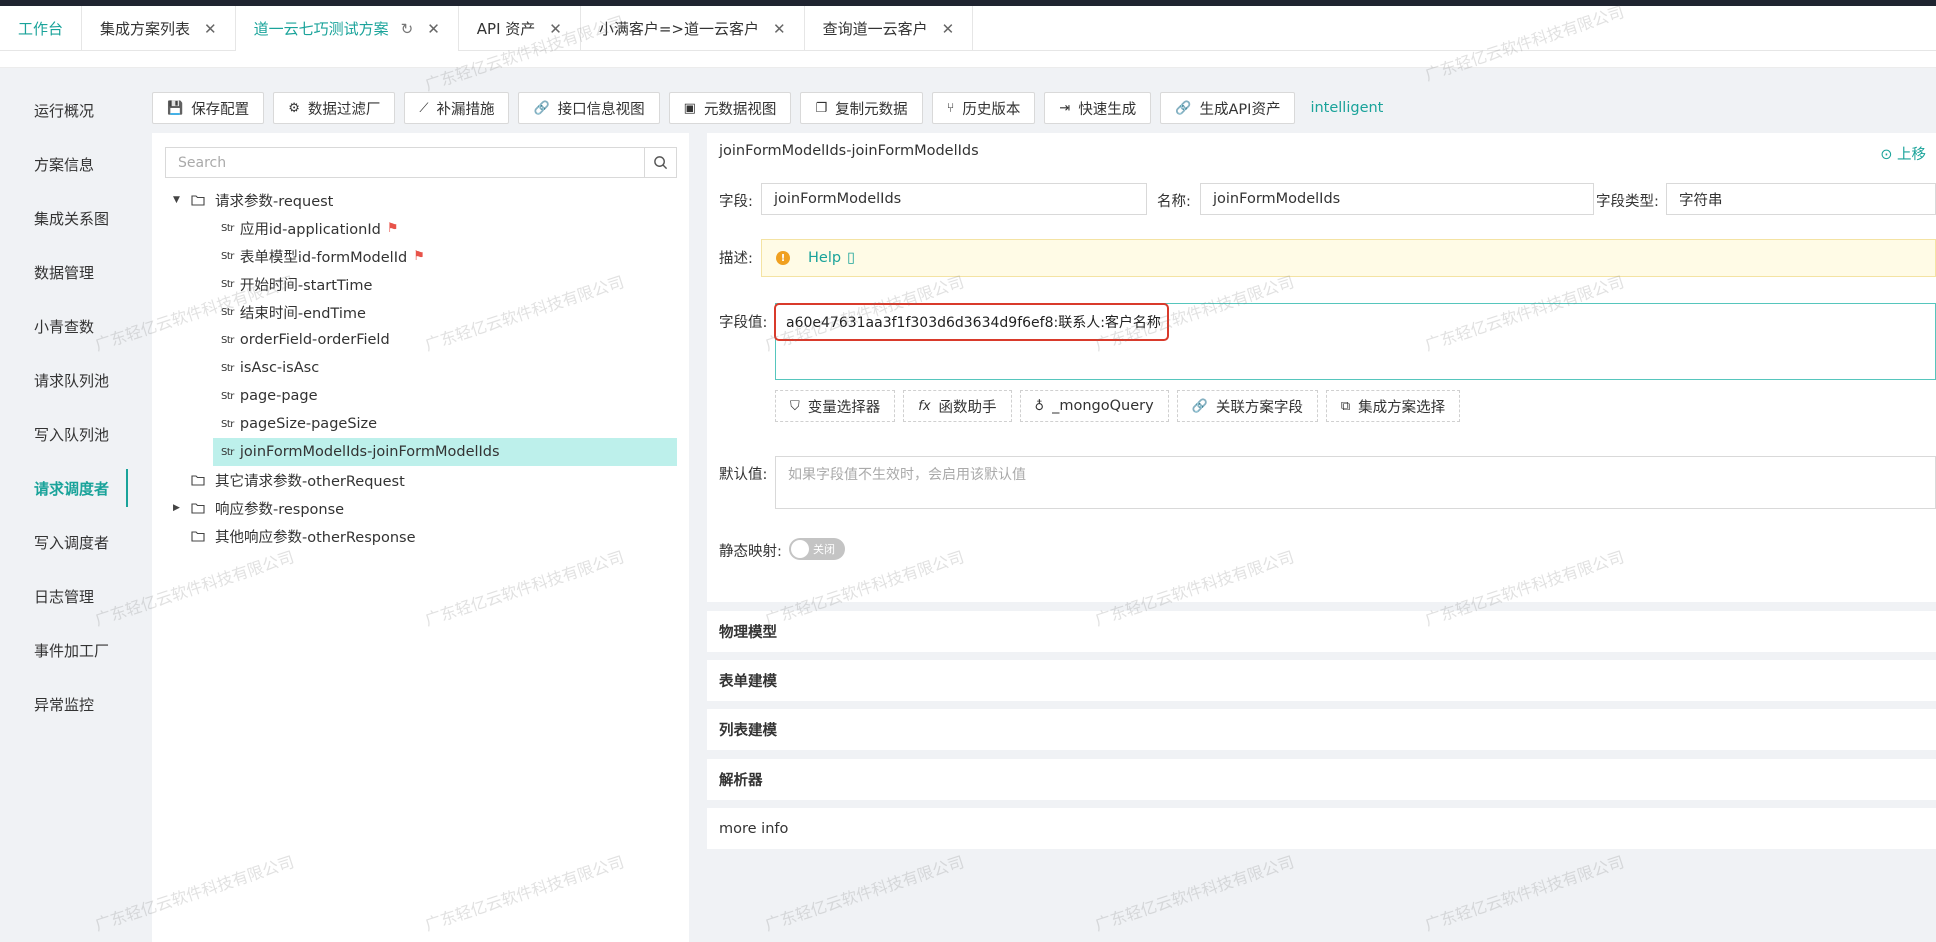 This screenshot has height=942, width=1936. Describe the element at coordinates (1903, 153) in the screenshot. I see `move-up-button: ⊙ 上移` at that location.